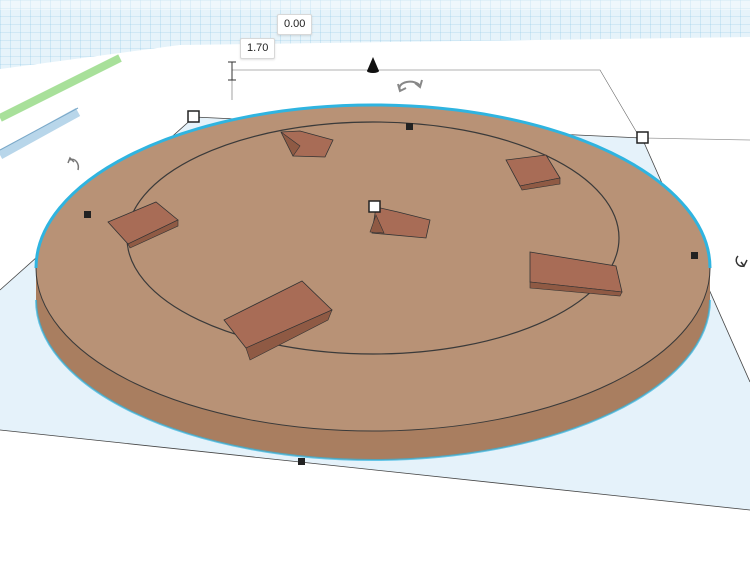  I want to click on height-dimension-label: 1.70, so click(258, 48).